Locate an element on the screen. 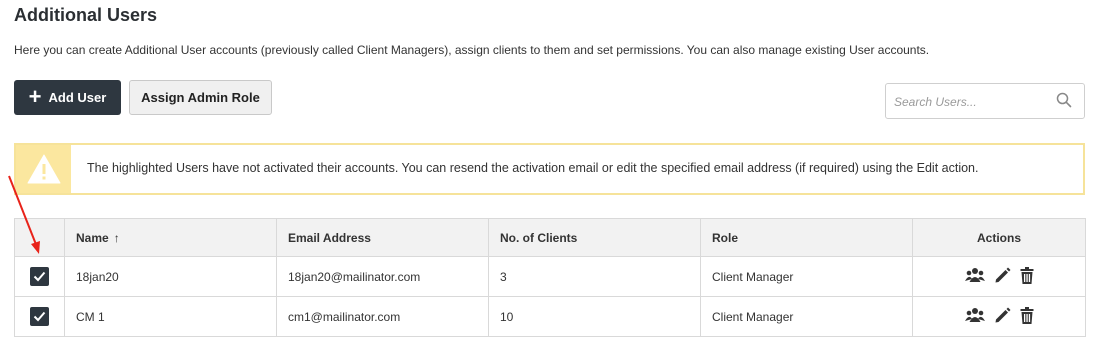 The width and height of the screenshot is (1100, 353). user-email-cell: 18jan20@mailinator.com is located at coordinates (382, 276).